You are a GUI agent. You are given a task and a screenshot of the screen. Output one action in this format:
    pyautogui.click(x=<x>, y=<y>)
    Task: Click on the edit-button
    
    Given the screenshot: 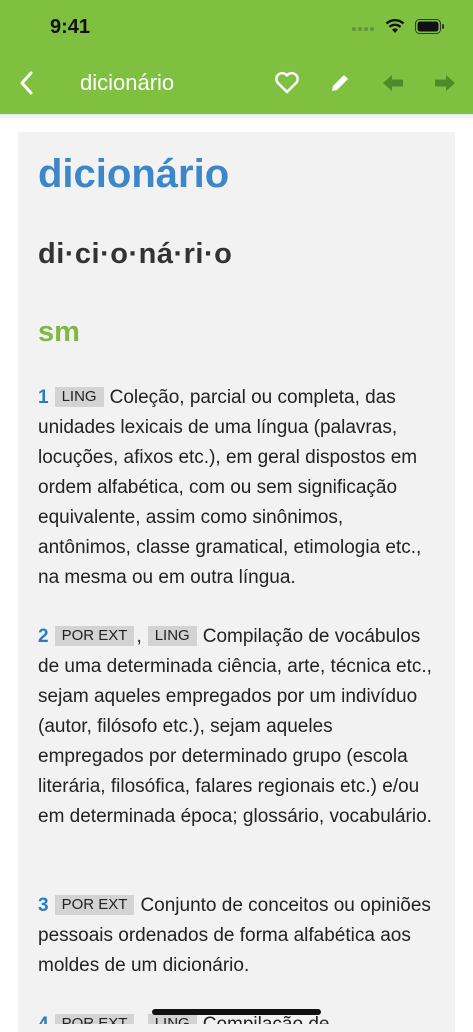 What is the action you would take?
    pyautogui.click(x=340, y=83)
    